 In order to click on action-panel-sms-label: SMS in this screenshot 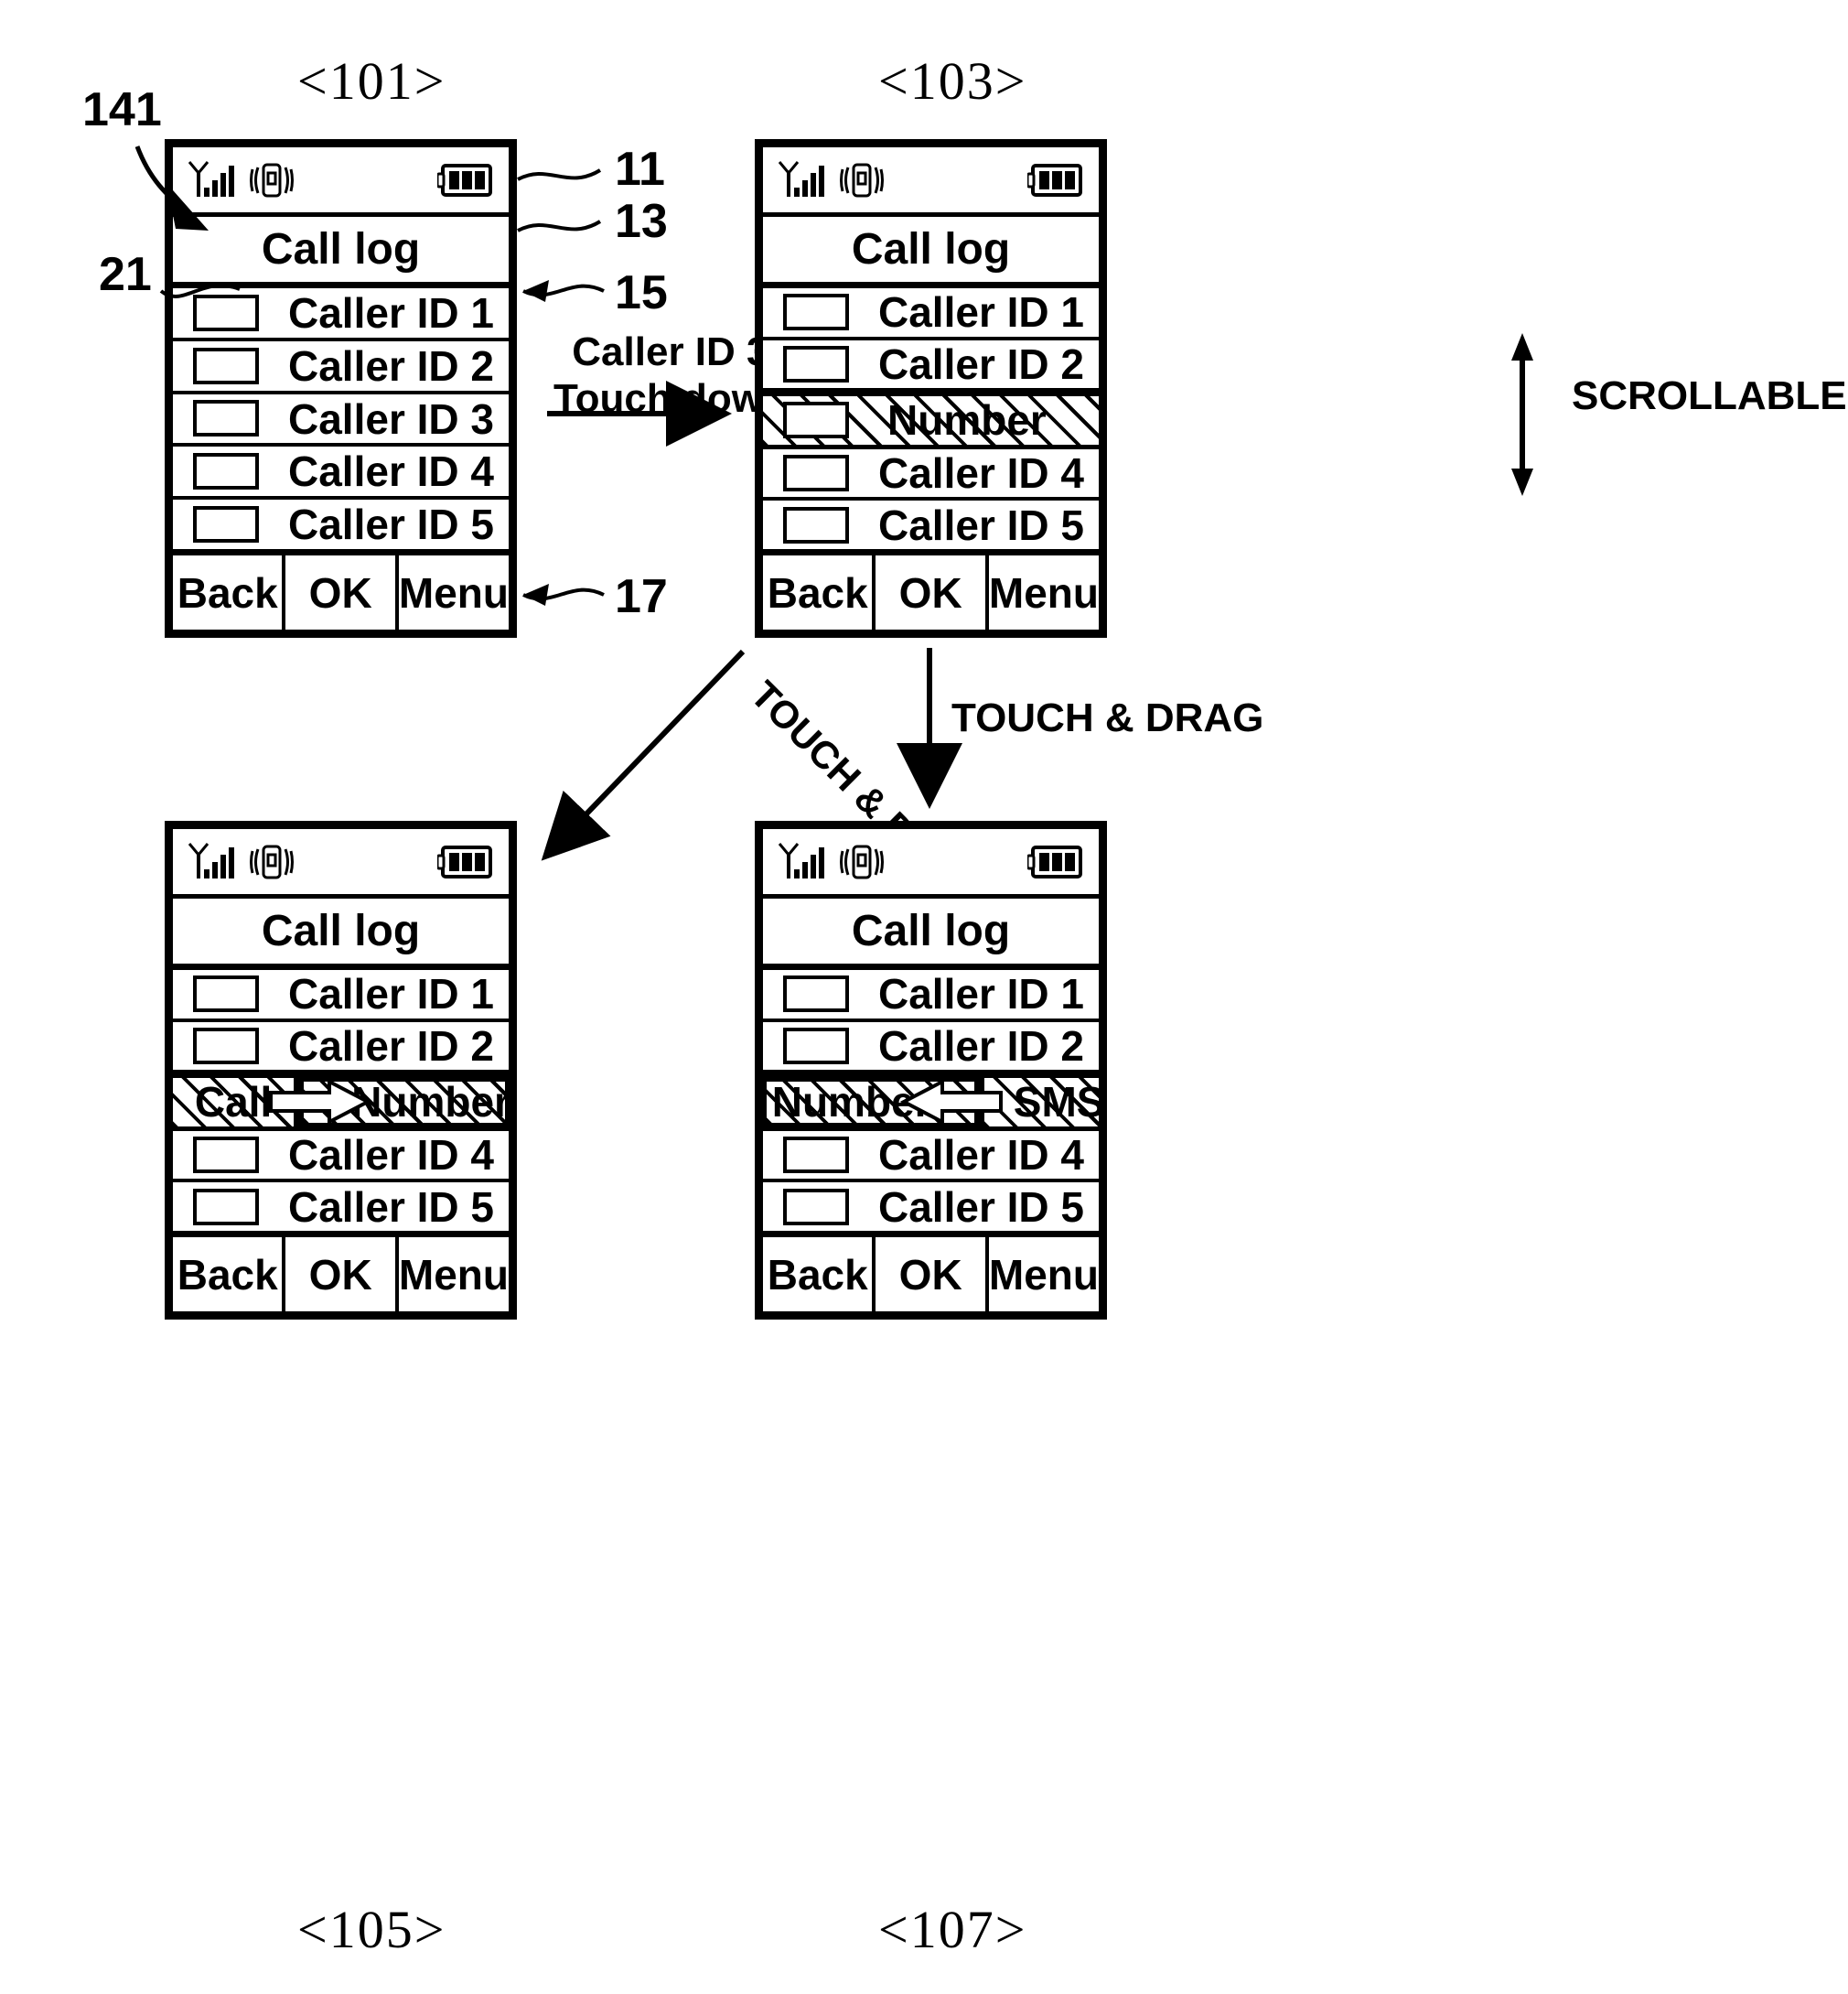, I will do `click(1056, 1102)`.